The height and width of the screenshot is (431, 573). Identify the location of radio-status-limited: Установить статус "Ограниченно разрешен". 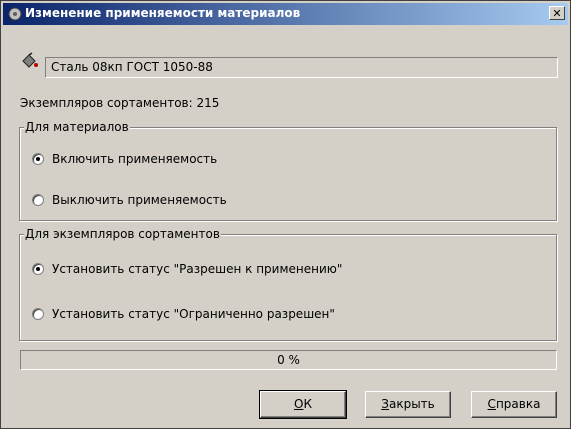
(183, 314).